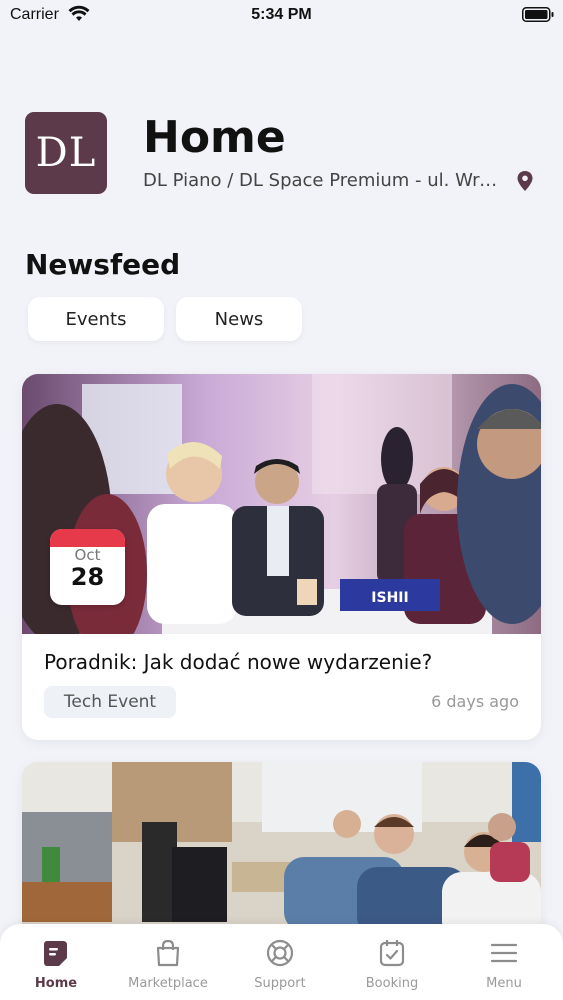  I want to click on tab-menu: Menu, so click(504, 962).